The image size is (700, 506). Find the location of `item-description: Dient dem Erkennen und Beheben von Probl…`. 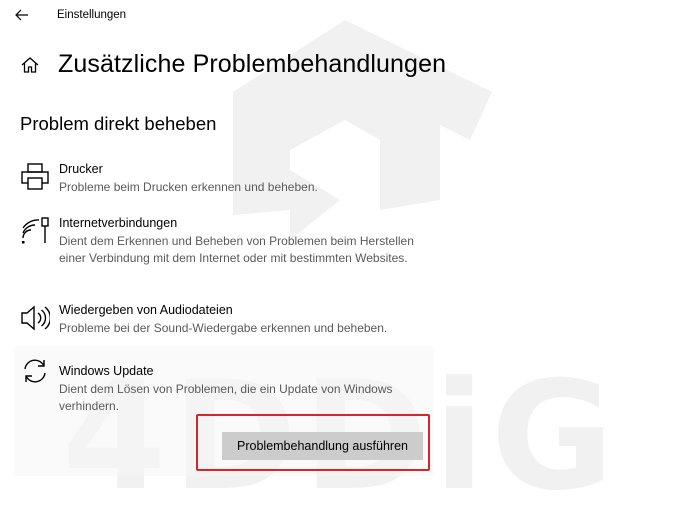

item-description: Dient dem Erkennen und Beheben von Probl… is located at coordinates (236, 249).